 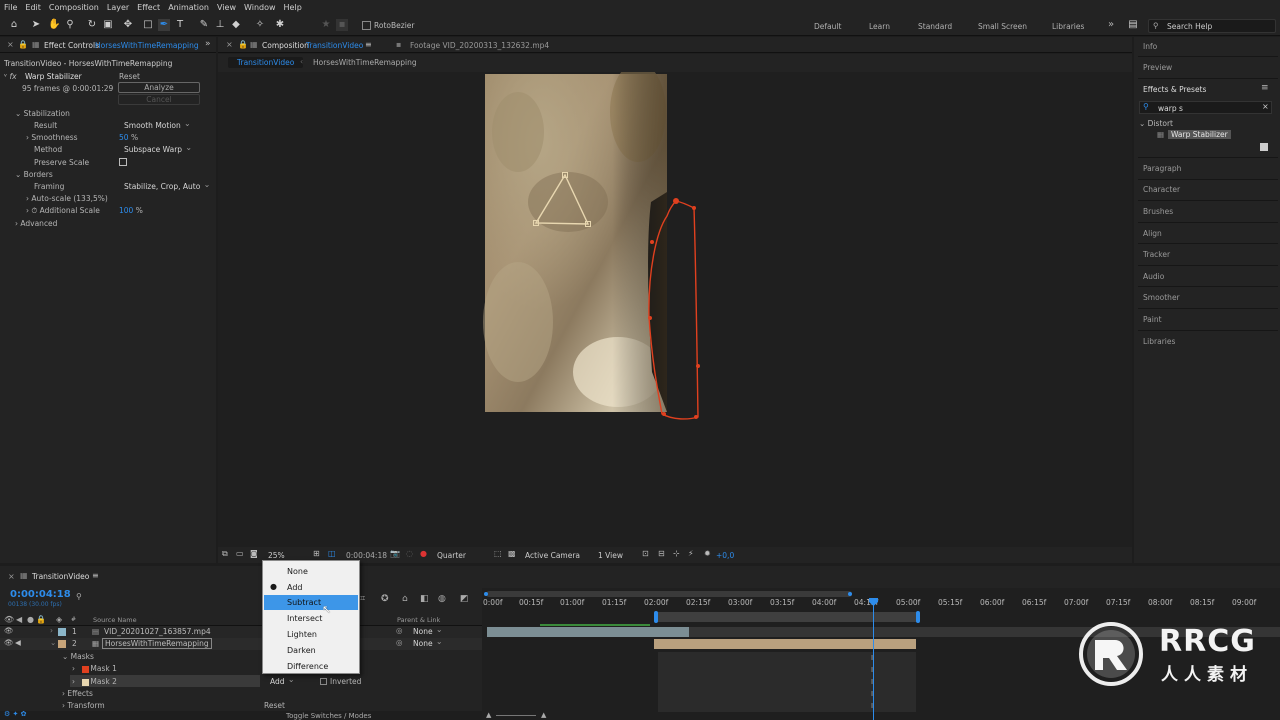 I want to click on rotobezier-checkbox, so click(x=366, y=25).